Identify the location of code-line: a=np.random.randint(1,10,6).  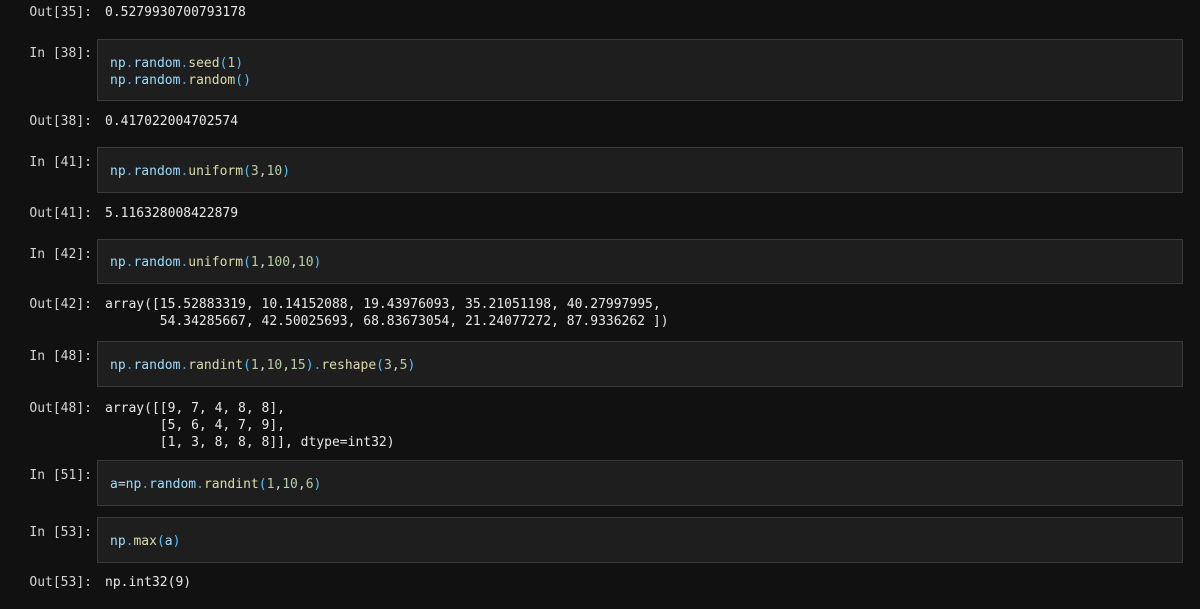
(216, 484).